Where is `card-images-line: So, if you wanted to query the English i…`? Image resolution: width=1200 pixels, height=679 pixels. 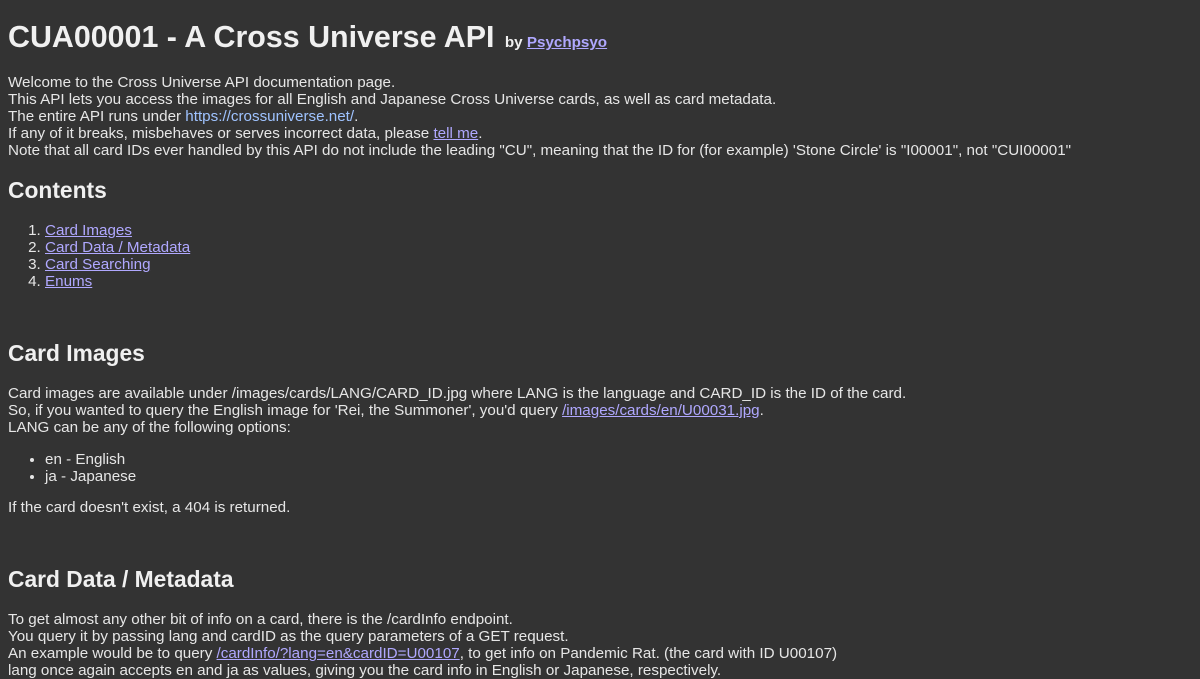 card-images-line: So, if you wanted to query the English i… is located at coordinates (457, 410).